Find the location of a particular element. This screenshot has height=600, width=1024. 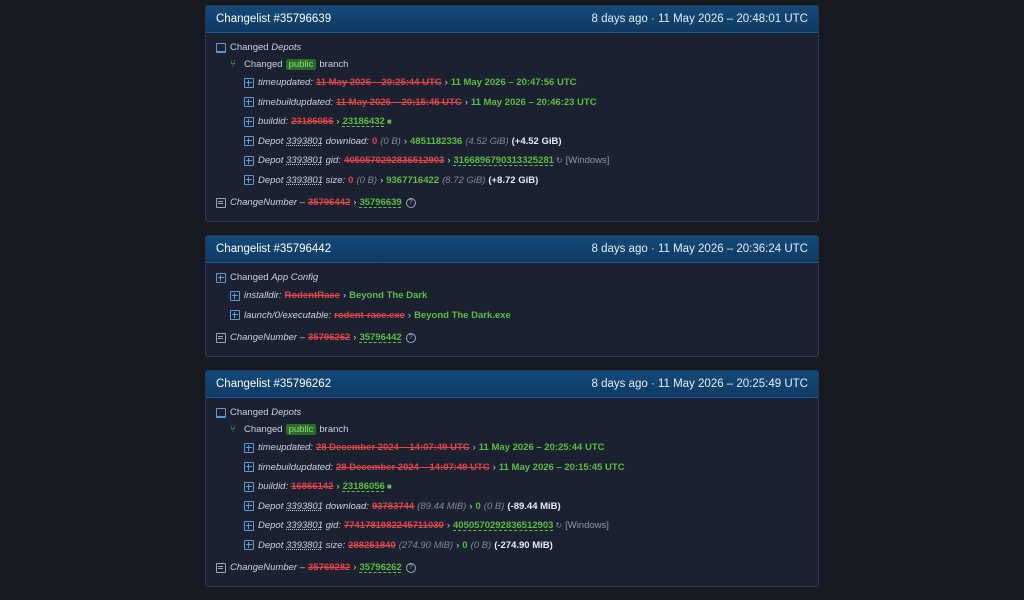

new-value: 23186056 is located at coordinates (364, 486).